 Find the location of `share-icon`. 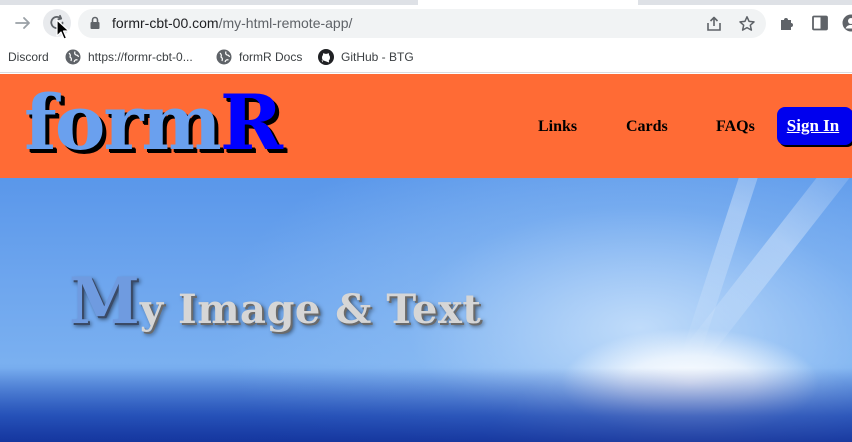

share-icon is located at coordinates (714, 24).